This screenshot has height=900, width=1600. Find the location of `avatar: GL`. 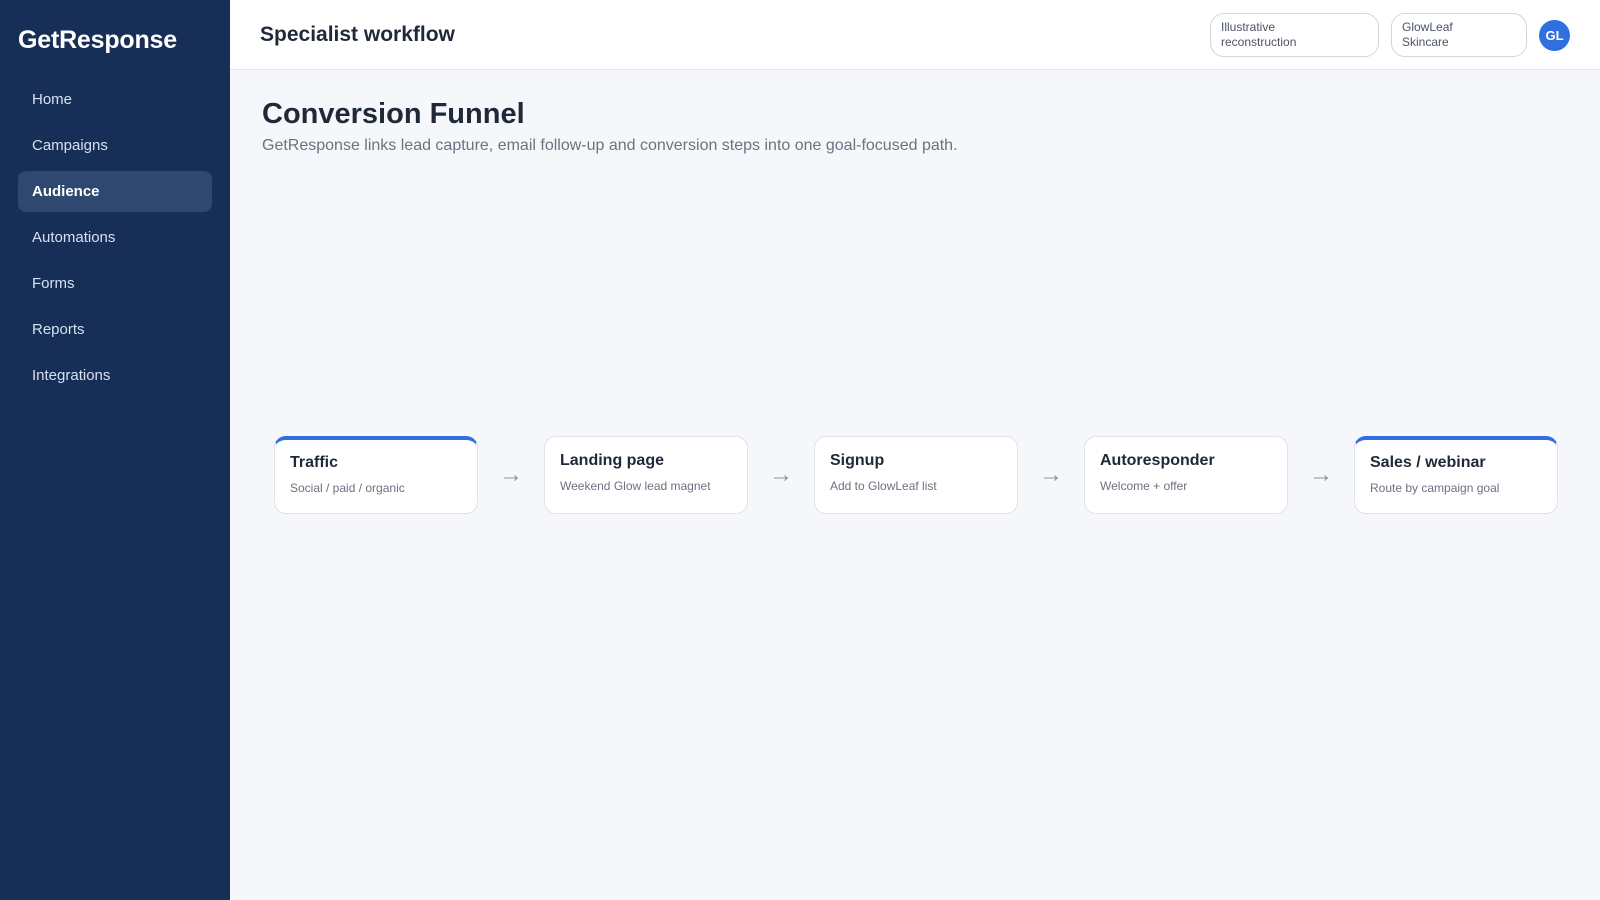

avatar: GL is located at coordinates (1554, 35).